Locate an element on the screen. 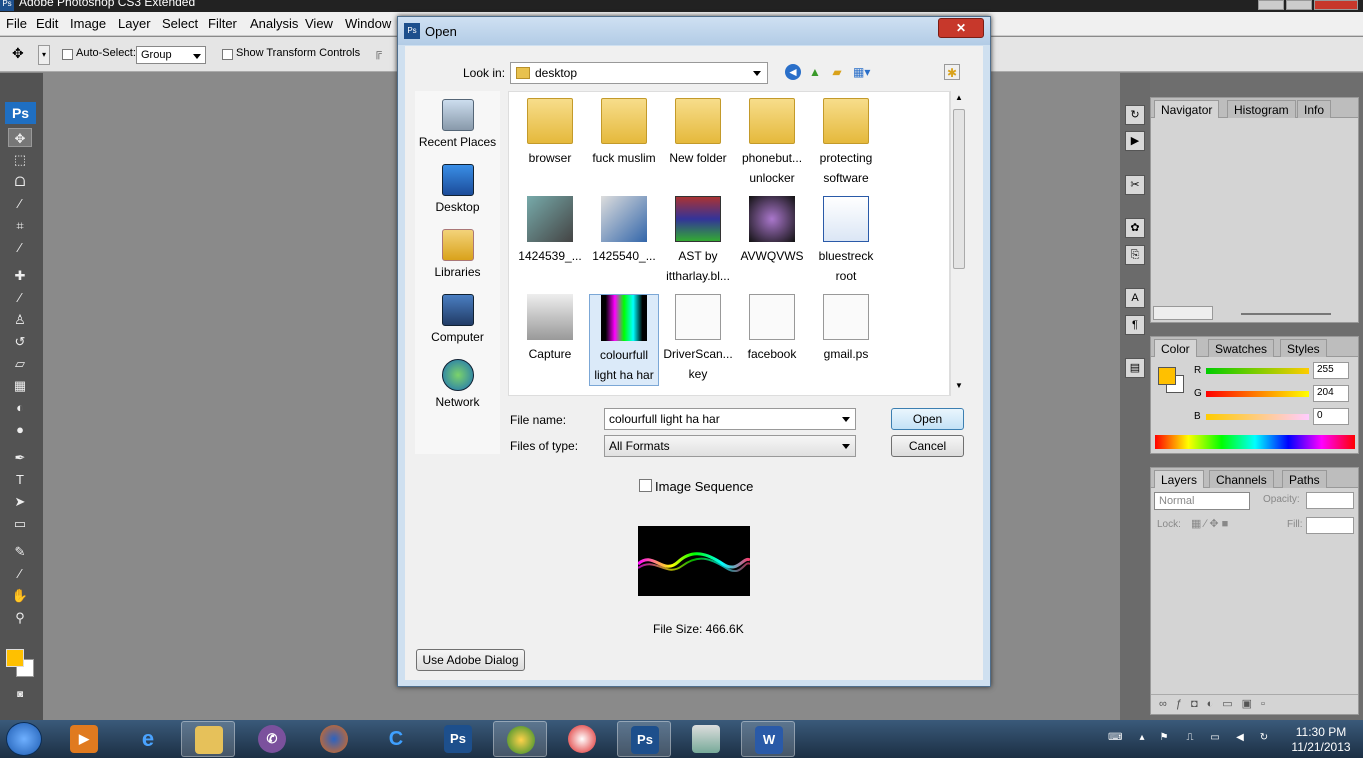  r-slider is located at coordinates (1257, 371).